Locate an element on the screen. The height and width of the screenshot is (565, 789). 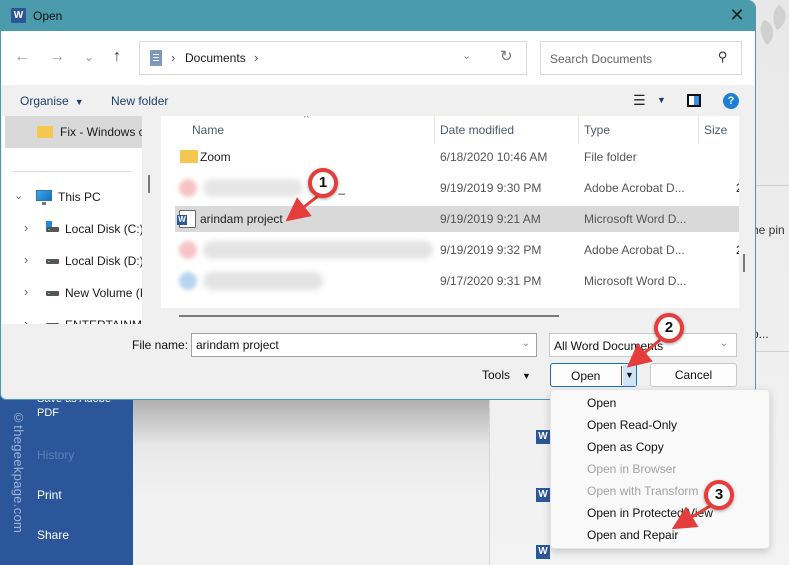
refresh-icon: ↻ is located at coordinates (506, 56).